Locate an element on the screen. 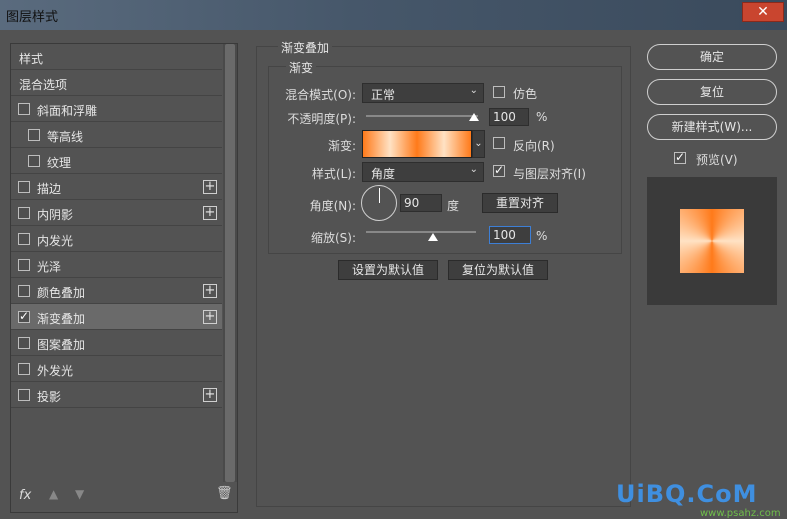  add-inner-shadow-plus-icon: + is located at coordinates (210, 213).